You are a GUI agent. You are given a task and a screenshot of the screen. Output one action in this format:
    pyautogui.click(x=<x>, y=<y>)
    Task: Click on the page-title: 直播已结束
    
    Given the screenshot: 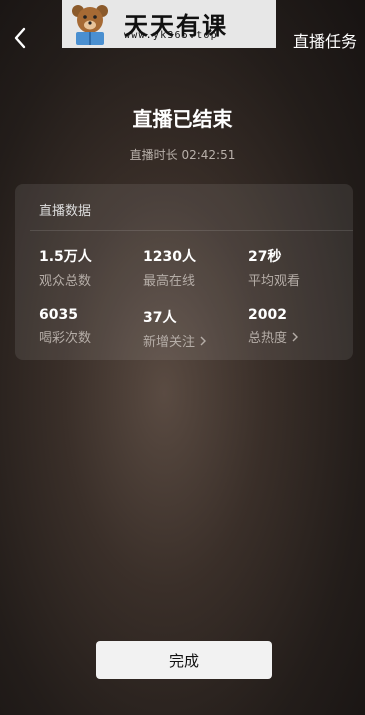 What is the action you would take?
    pyautogui.click(x=182, y=119)
    